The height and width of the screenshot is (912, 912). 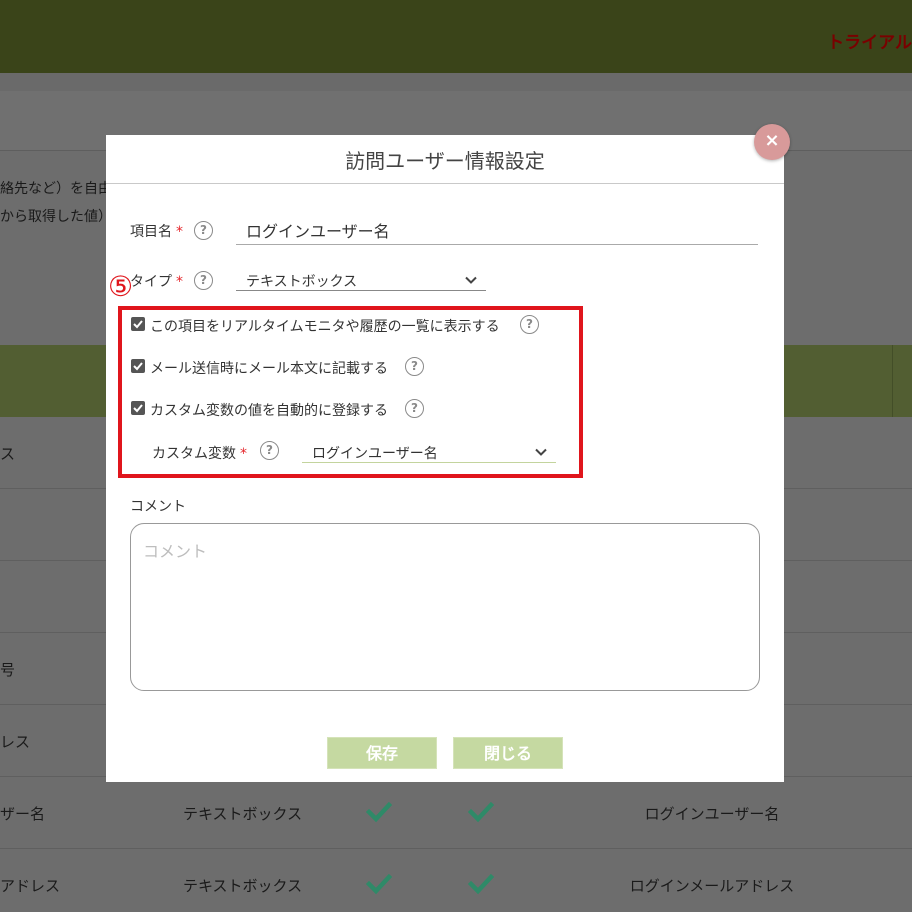 I want to click on close-icon: ×, so click(x=772, y=142).